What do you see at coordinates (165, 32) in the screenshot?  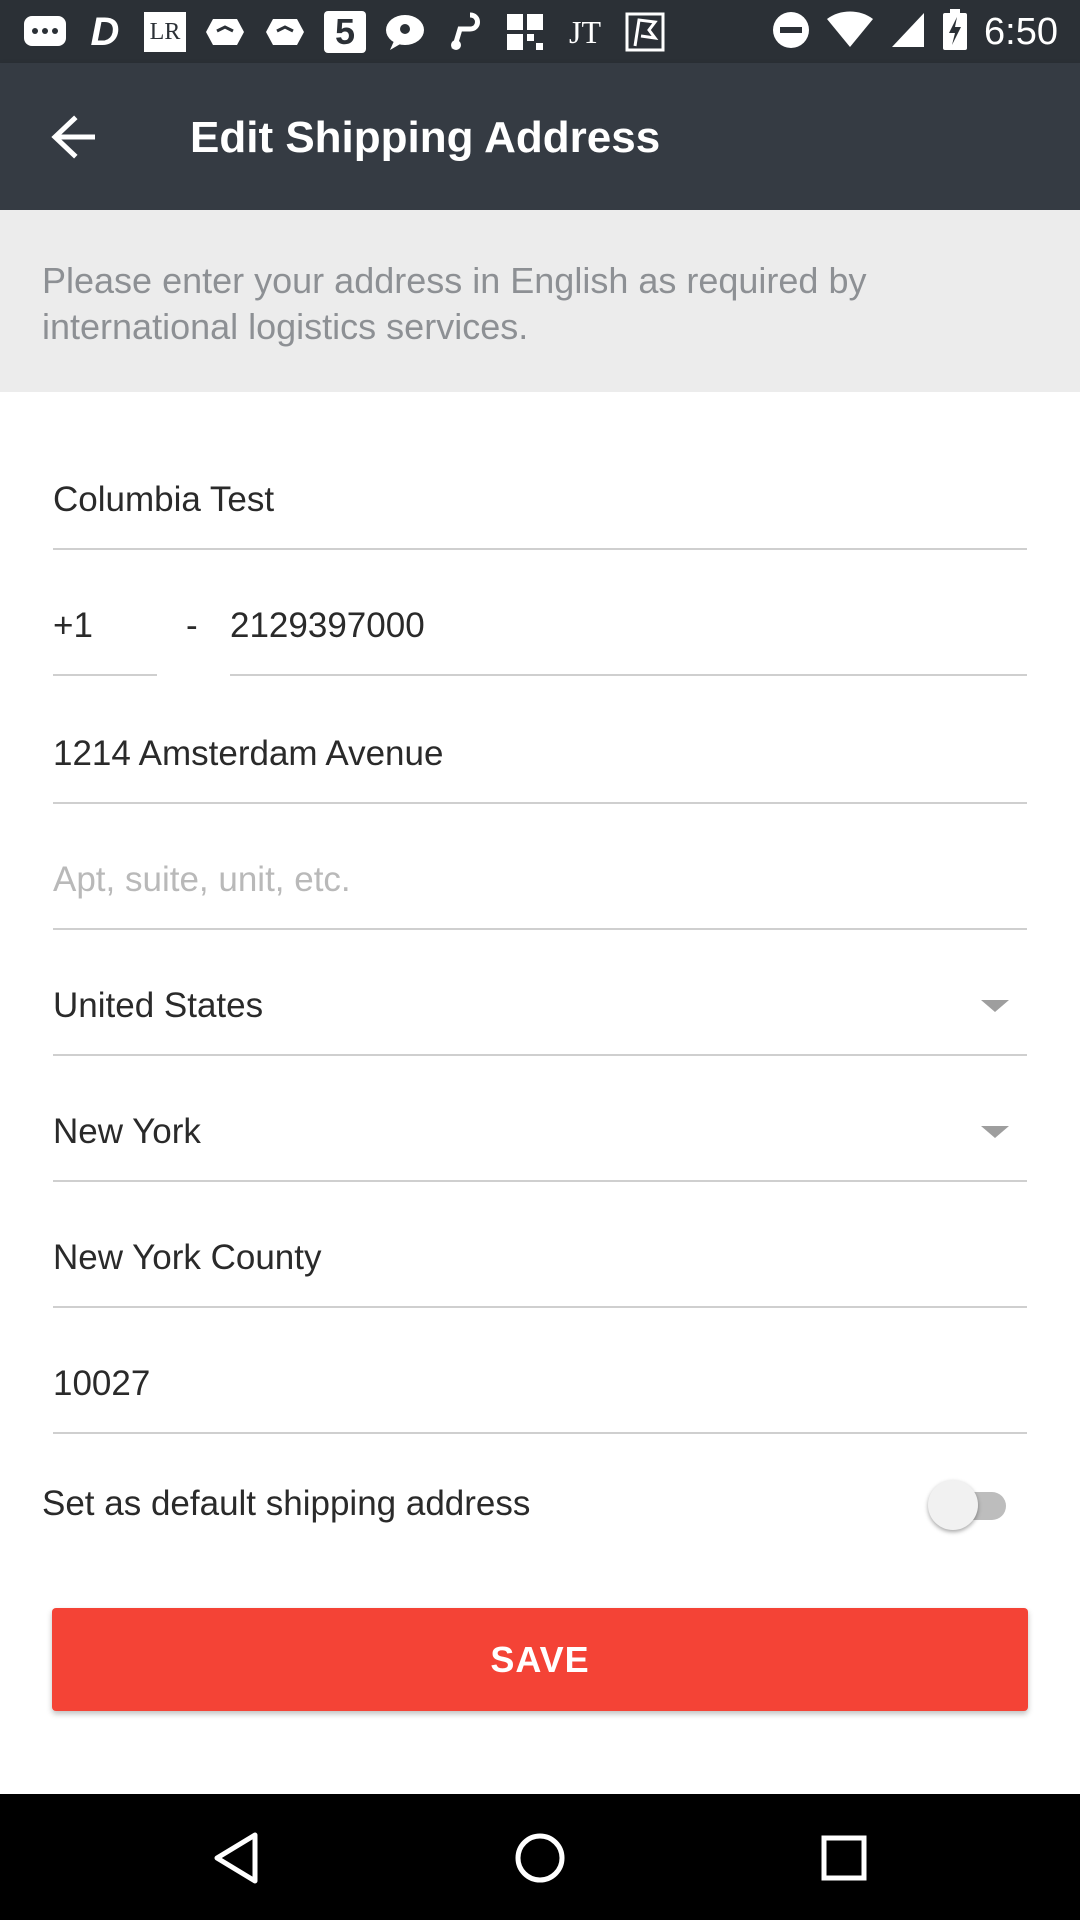 I see `lr-app-icon: LR` at bounding box center [165, 32].